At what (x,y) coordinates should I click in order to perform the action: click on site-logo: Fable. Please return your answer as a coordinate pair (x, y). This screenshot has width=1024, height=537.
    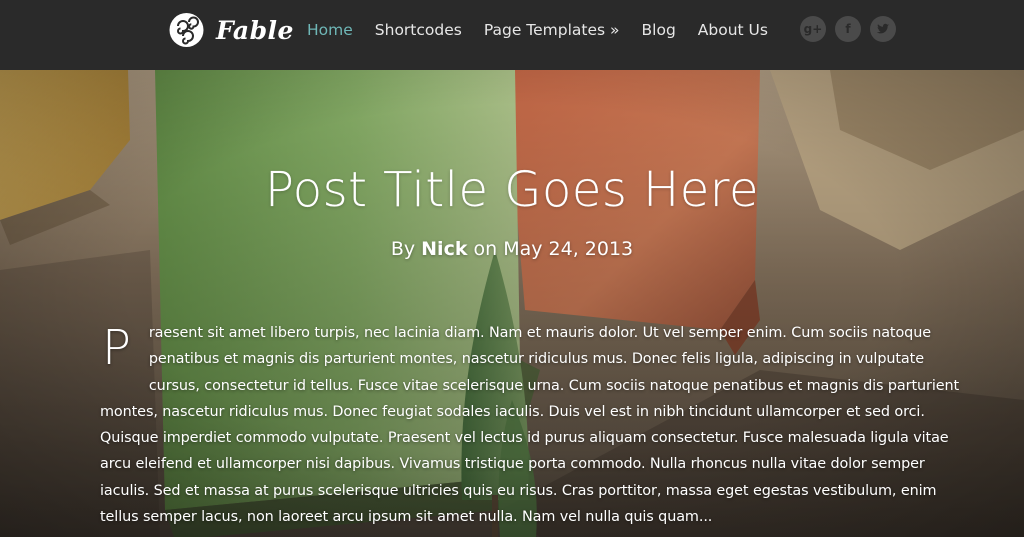
    Looking at the image, I should click on (231, 30).